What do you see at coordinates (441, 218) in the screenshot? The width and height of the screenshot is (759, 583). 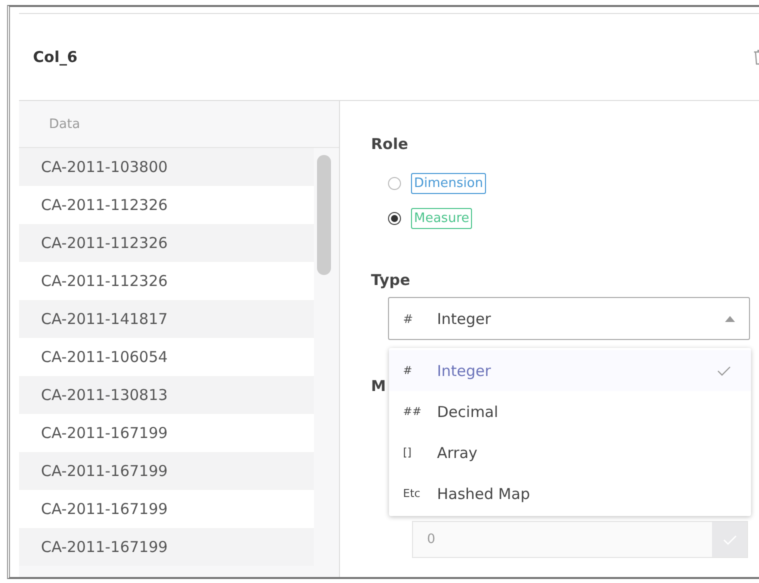 I see `role-tag: Measure` at bounding box center [441, 218].